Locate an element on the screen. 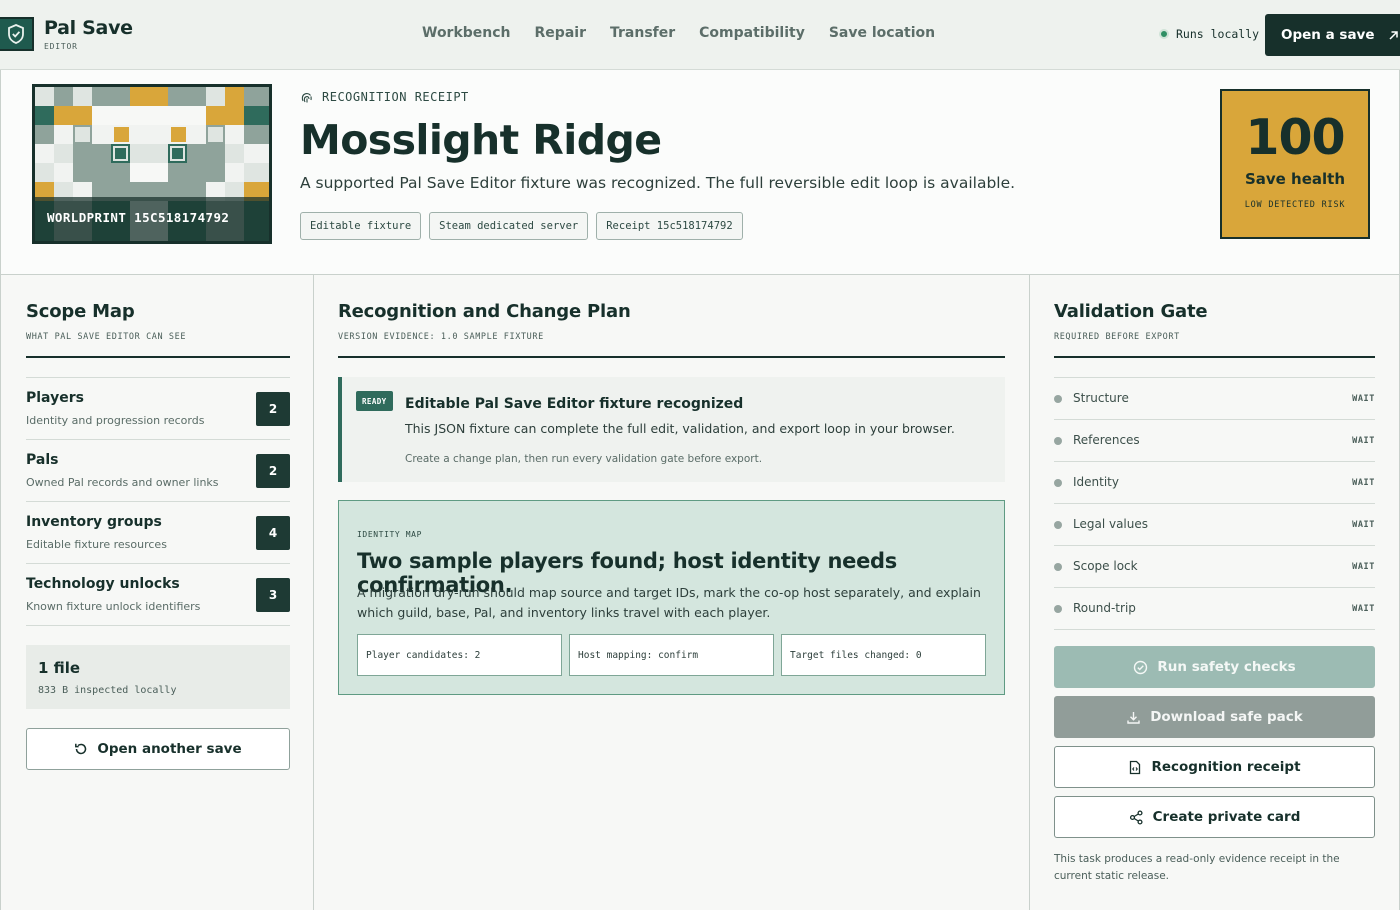 The width and height of the screenshot is (1400, 910). scope-item-desc: Owned Pal records and owner links is located at coordinates (122, 482).